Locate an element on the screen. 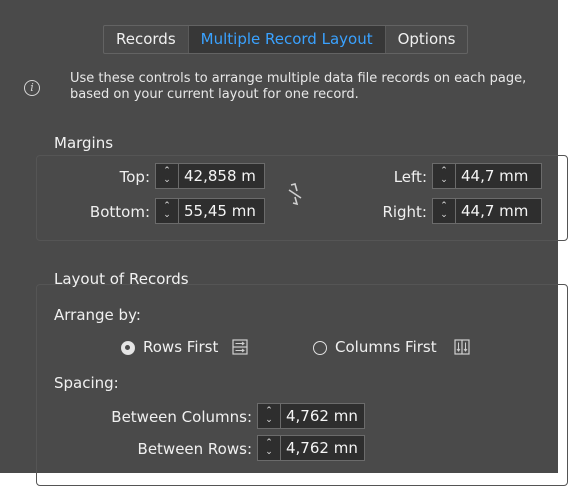 The height and width of the screenshot is (486, 588). info-icon: i is located at coordinates (32, 88).